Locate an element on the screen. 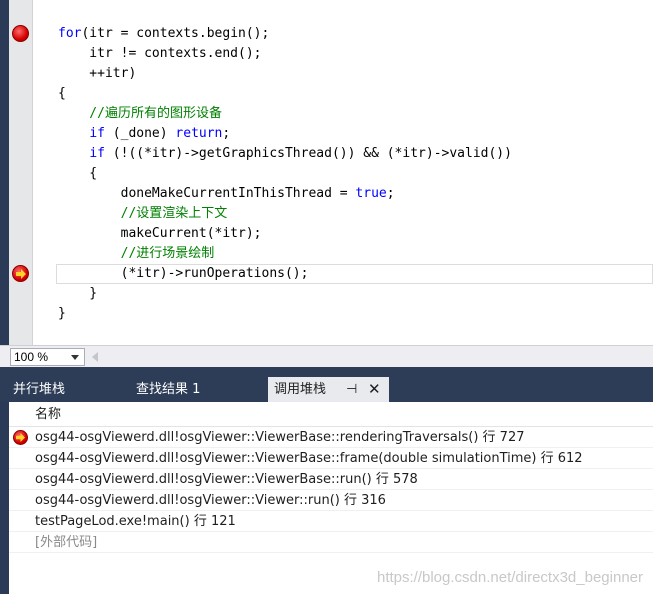 Image resolution: width=653 pixels, height=594 pixels. call-stack-frame-text: testPageLod.exe!main() 行 121 is located at coordinates (135, 521).